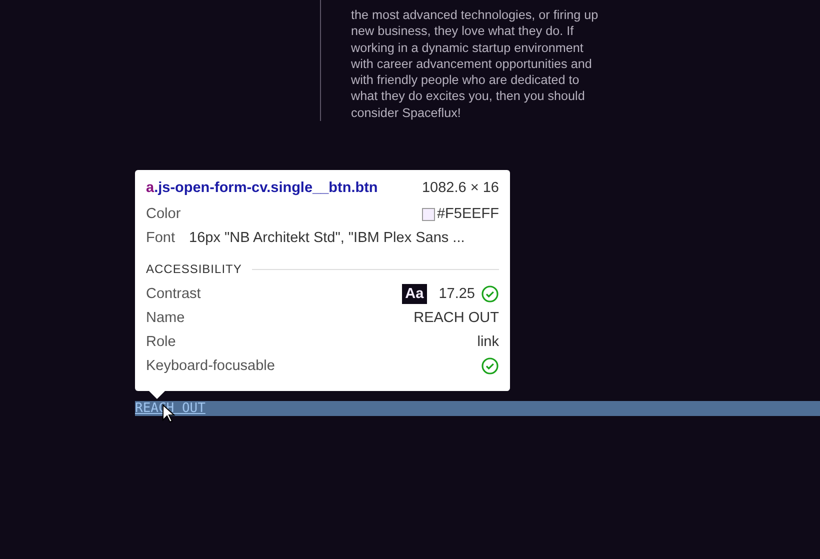 This screenshot has width=820, height=559. I want to click on property-value: #F5EEFF, so click(467, 214).